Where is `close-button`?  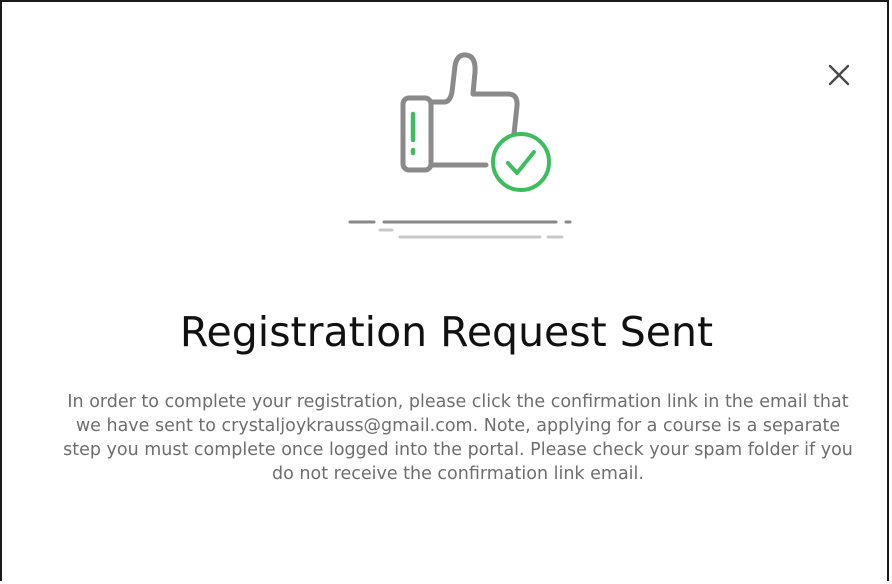
close-button is located at coordinates (839, 75).